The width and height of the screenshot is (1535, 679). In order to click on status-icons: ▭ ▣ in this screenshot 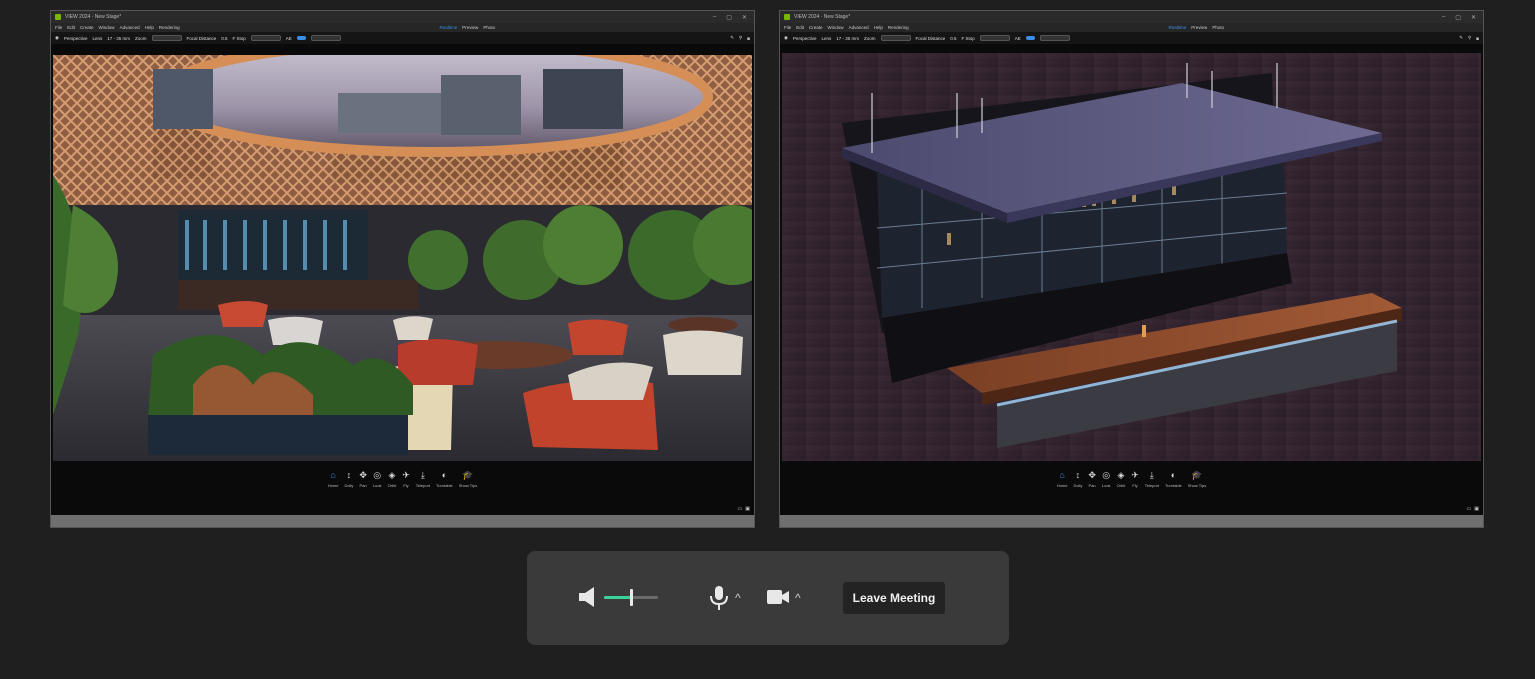, I will do `click(1473, 509)`.